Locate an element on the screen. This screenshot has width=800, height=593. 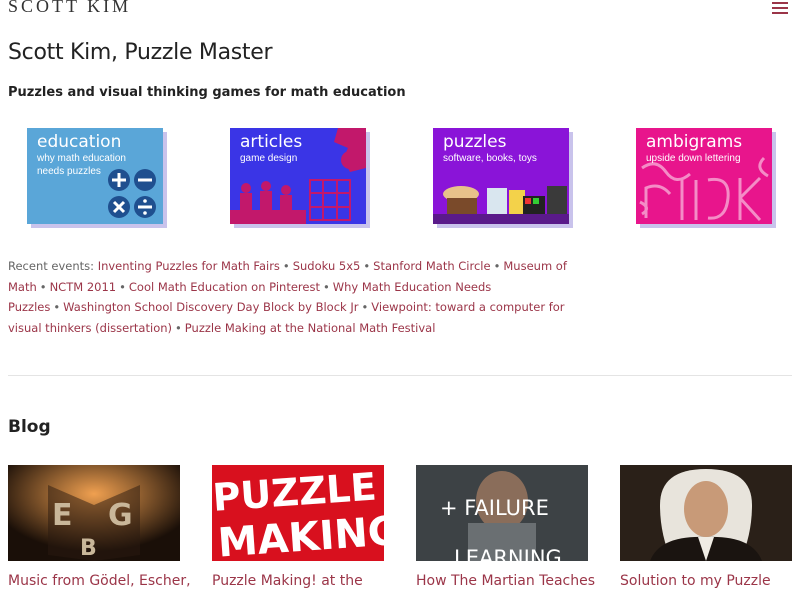
tile-subtitle: game design is located at coordinates (269, 158).